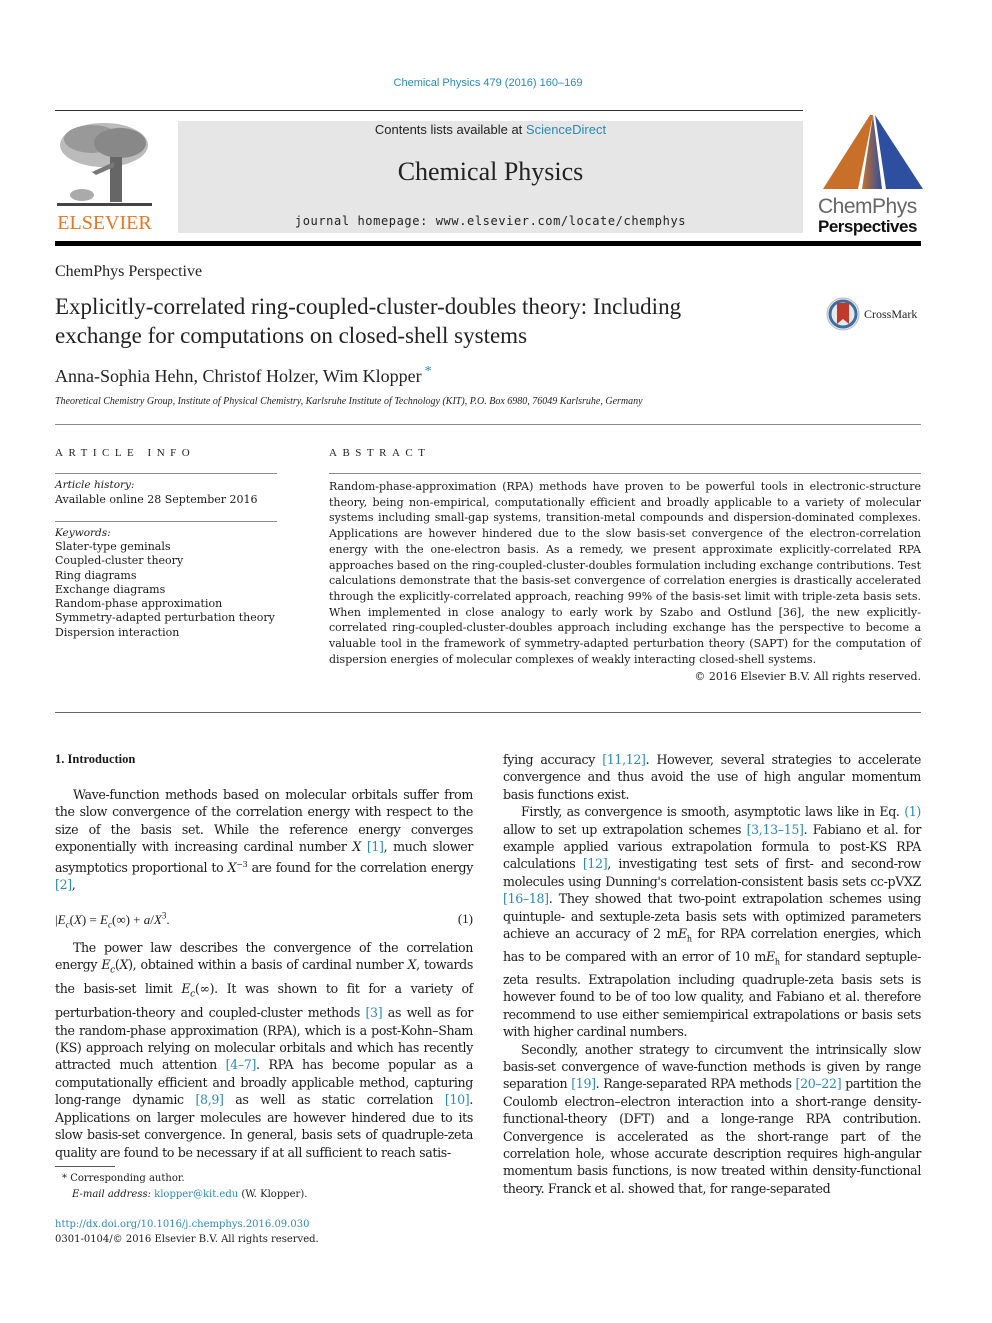 Image resolution: width=992 pixels, height=1323 pixels. I want to click on article-type: ChemPhys Perspective, so click(129, 271).